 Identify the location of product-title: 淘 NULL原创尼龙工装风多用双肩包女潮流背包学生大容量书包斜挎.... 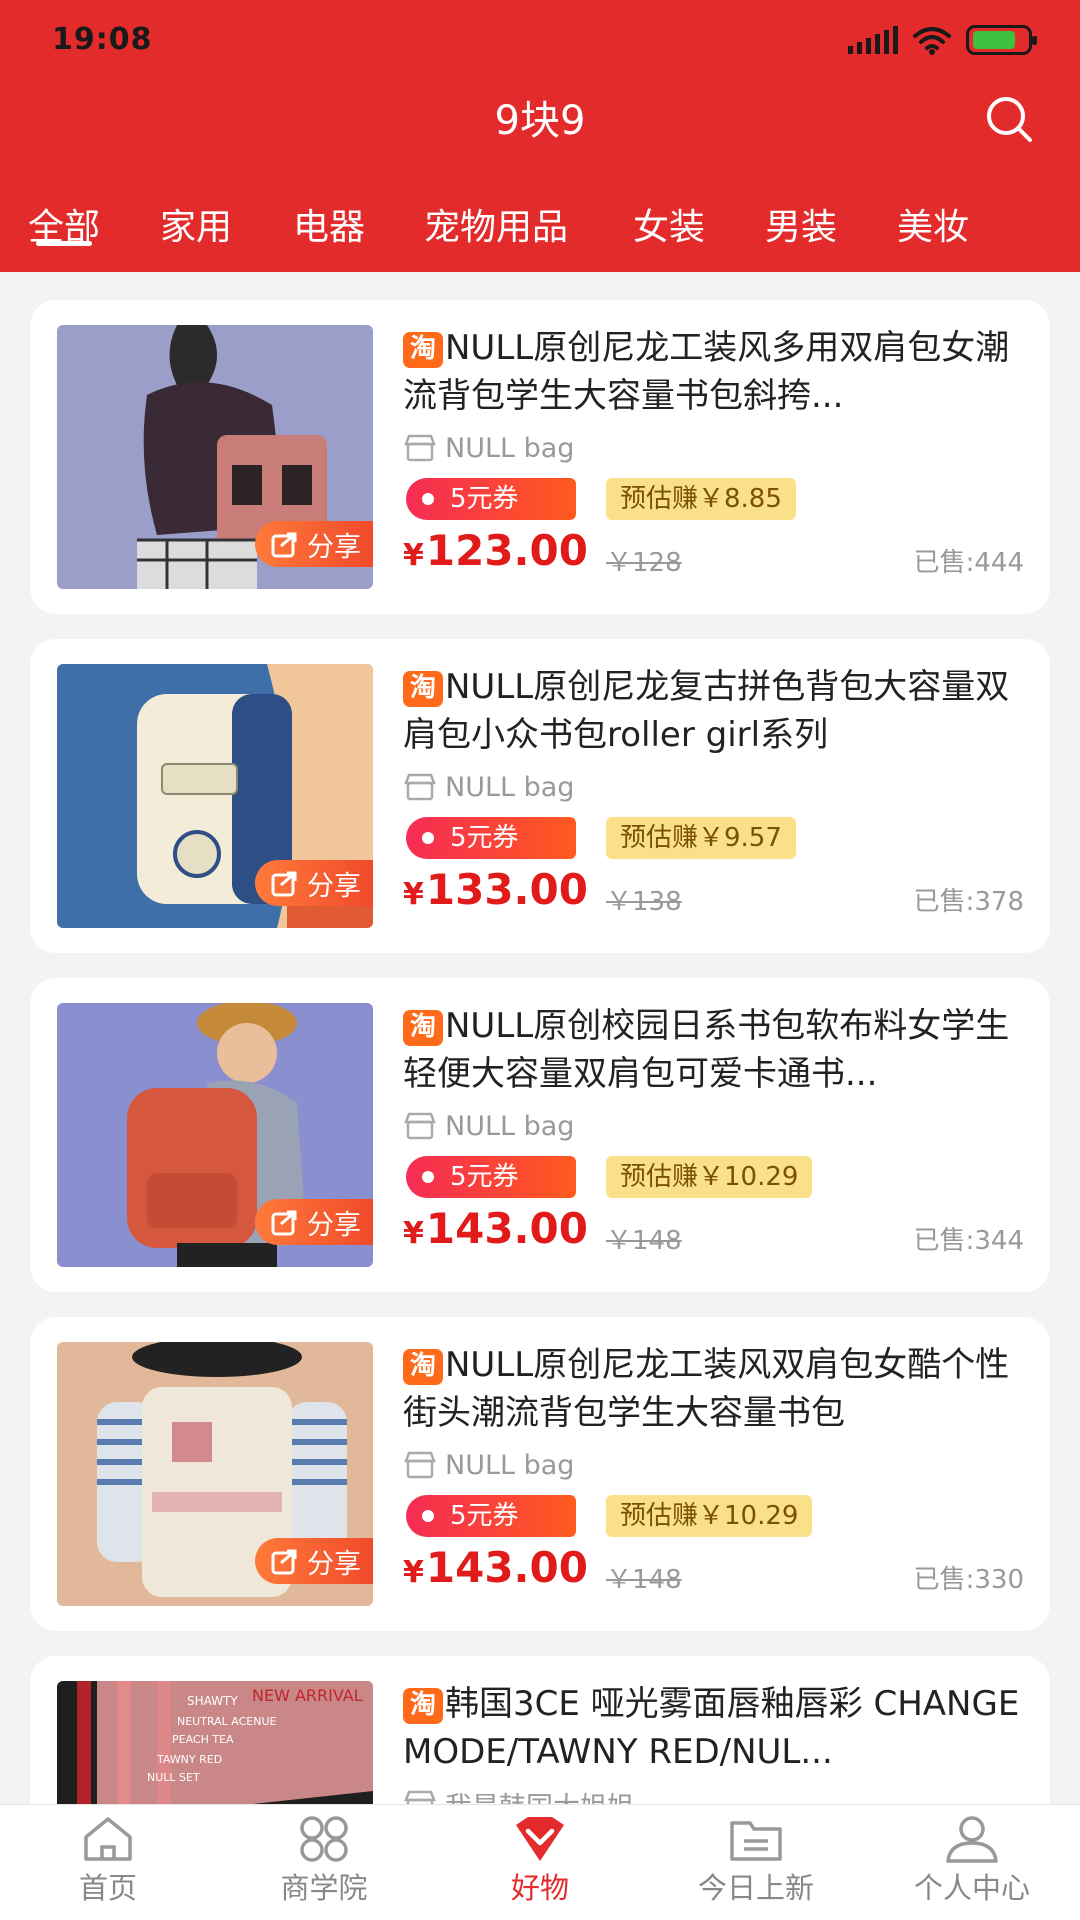
(713, 372).